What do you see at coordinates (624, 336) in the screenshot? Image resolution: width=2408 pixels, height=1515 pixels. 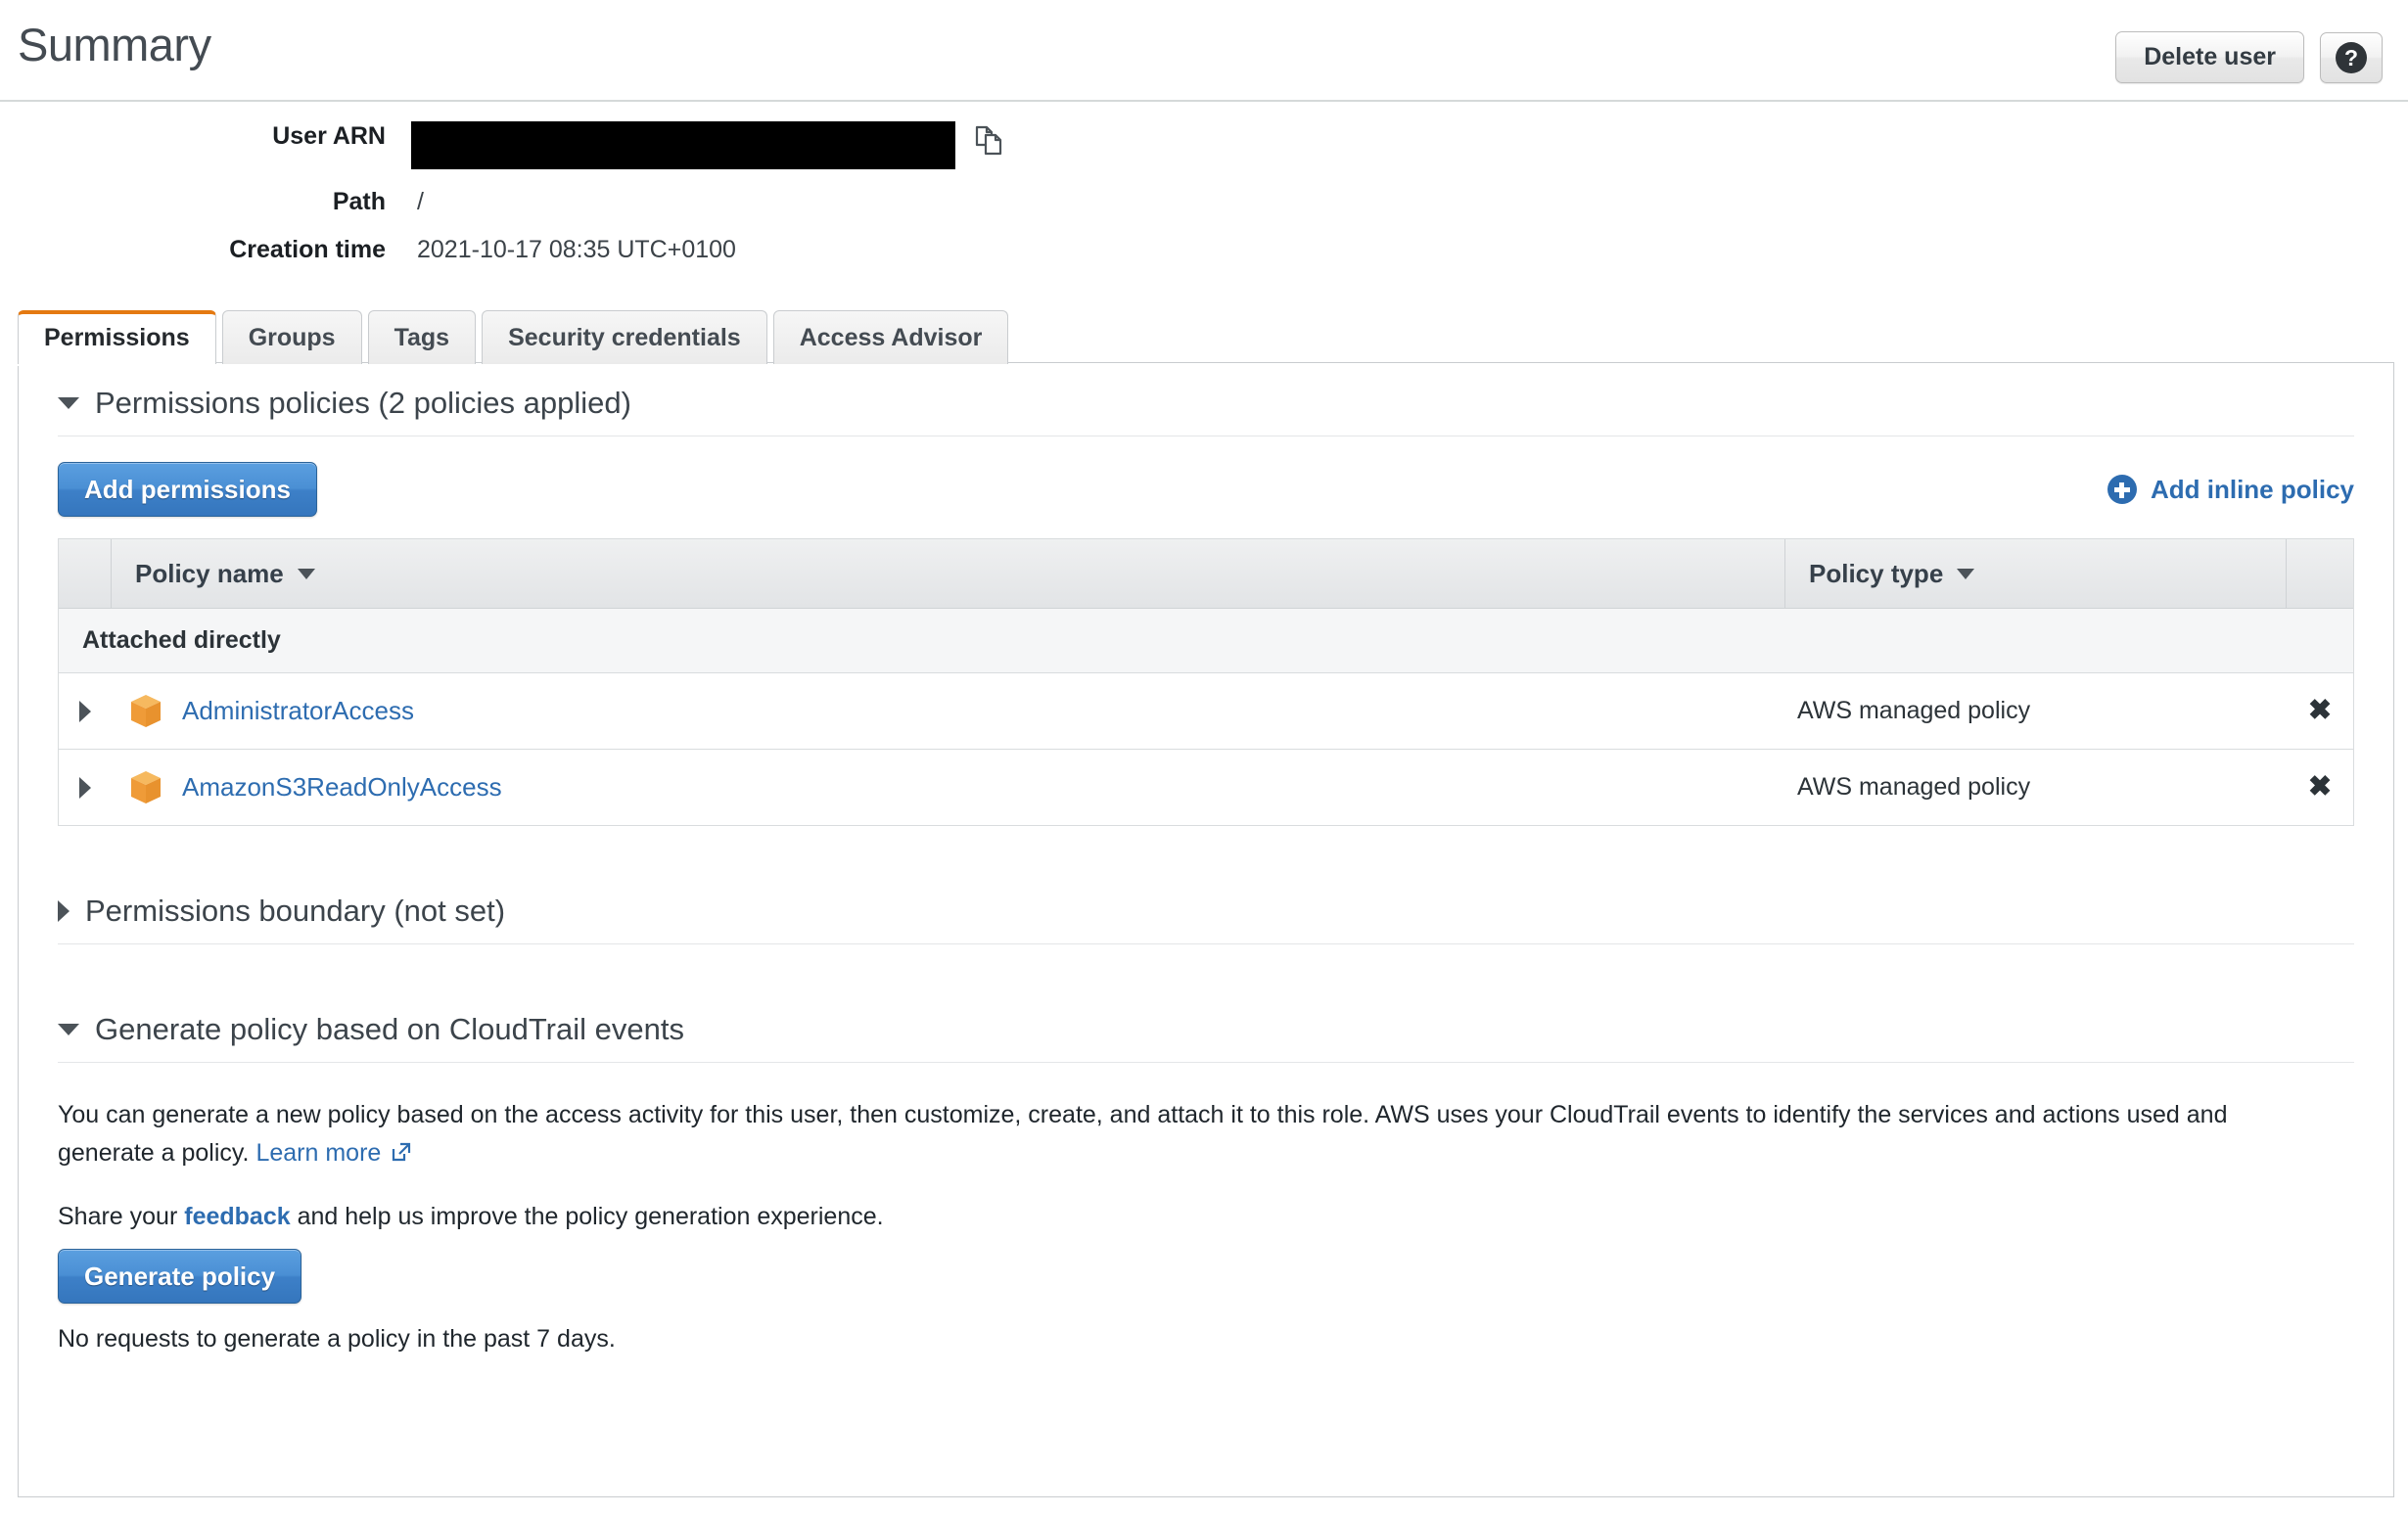 I see `tab-security-credentials: Security credentials` at bounding box center [624, 336].